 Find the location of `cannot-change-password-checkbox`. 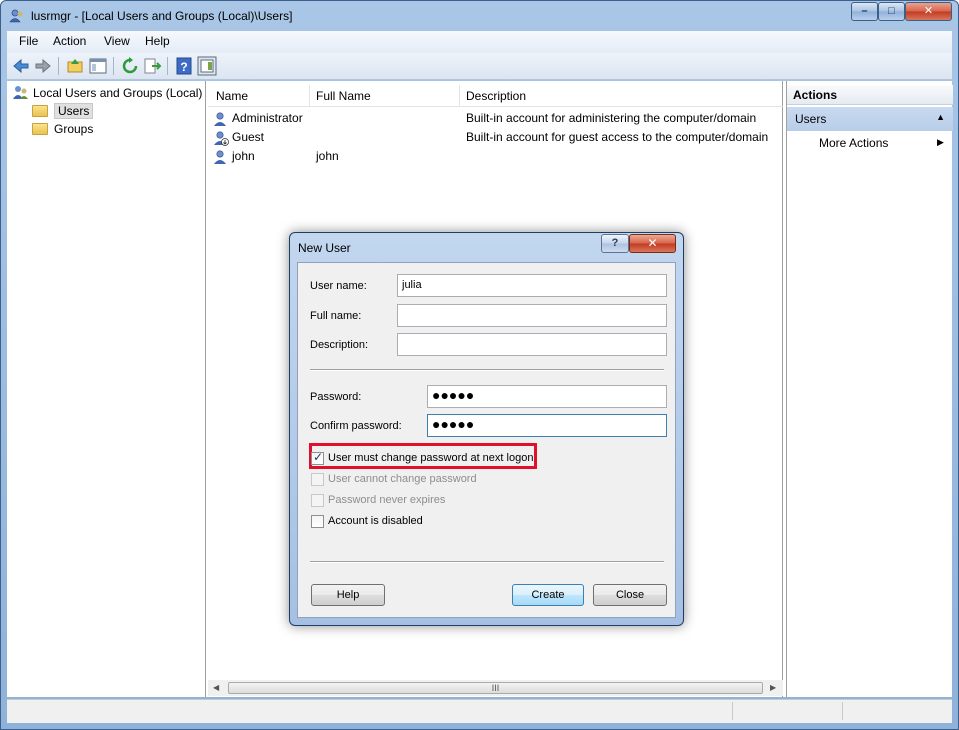

cannot-change-password-checkbox is located at coordinates (317, 479).